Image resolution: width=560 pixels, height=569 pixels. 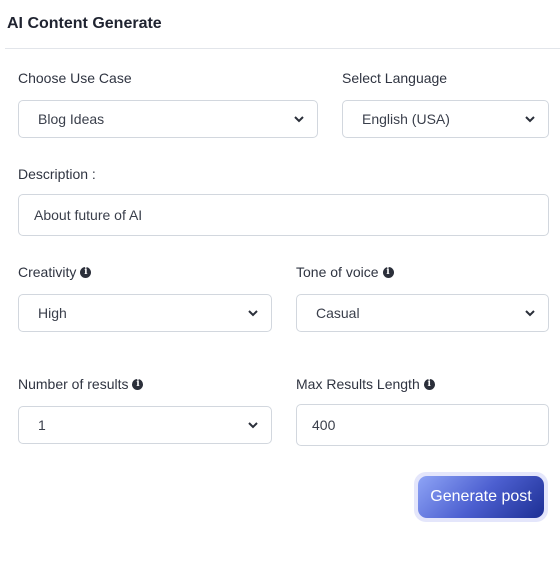 What do you see at coordinates (52, 313) in the screenshot?
I see `creativity-value: High` at bounding box center [52, 313].